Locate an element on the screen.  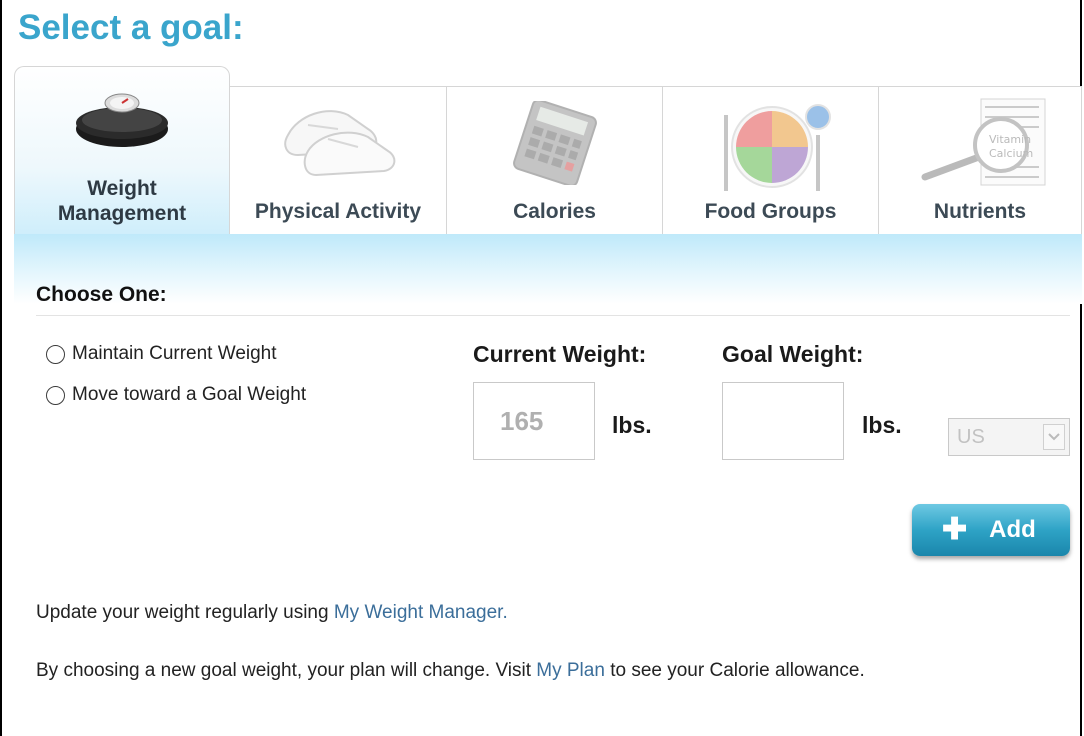
tab-physical-activity: Physical Activity is located at coordinates (338, 160).